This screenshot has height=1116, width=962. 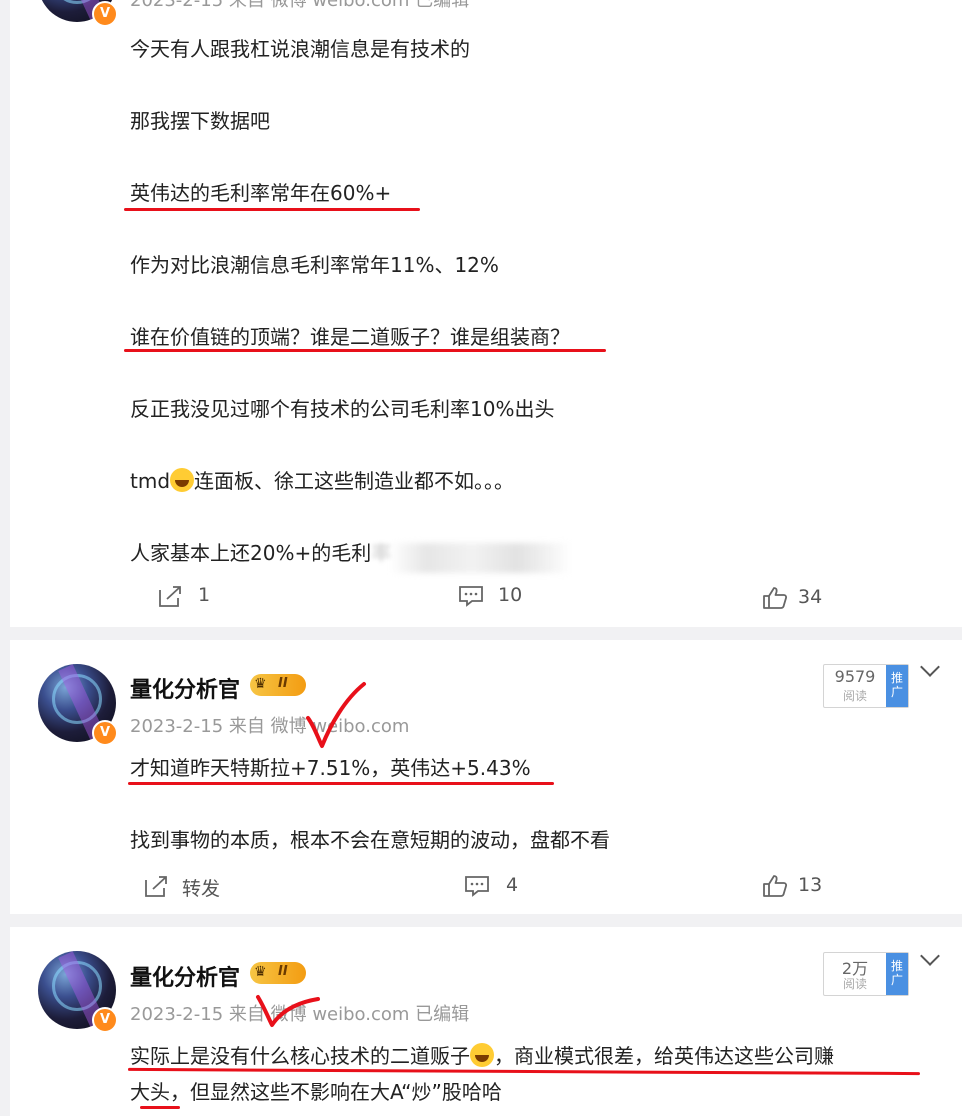 I want to click on post-text: 实际上是没有什么核心技术的二道贩子, so click(x=300, y=1056).